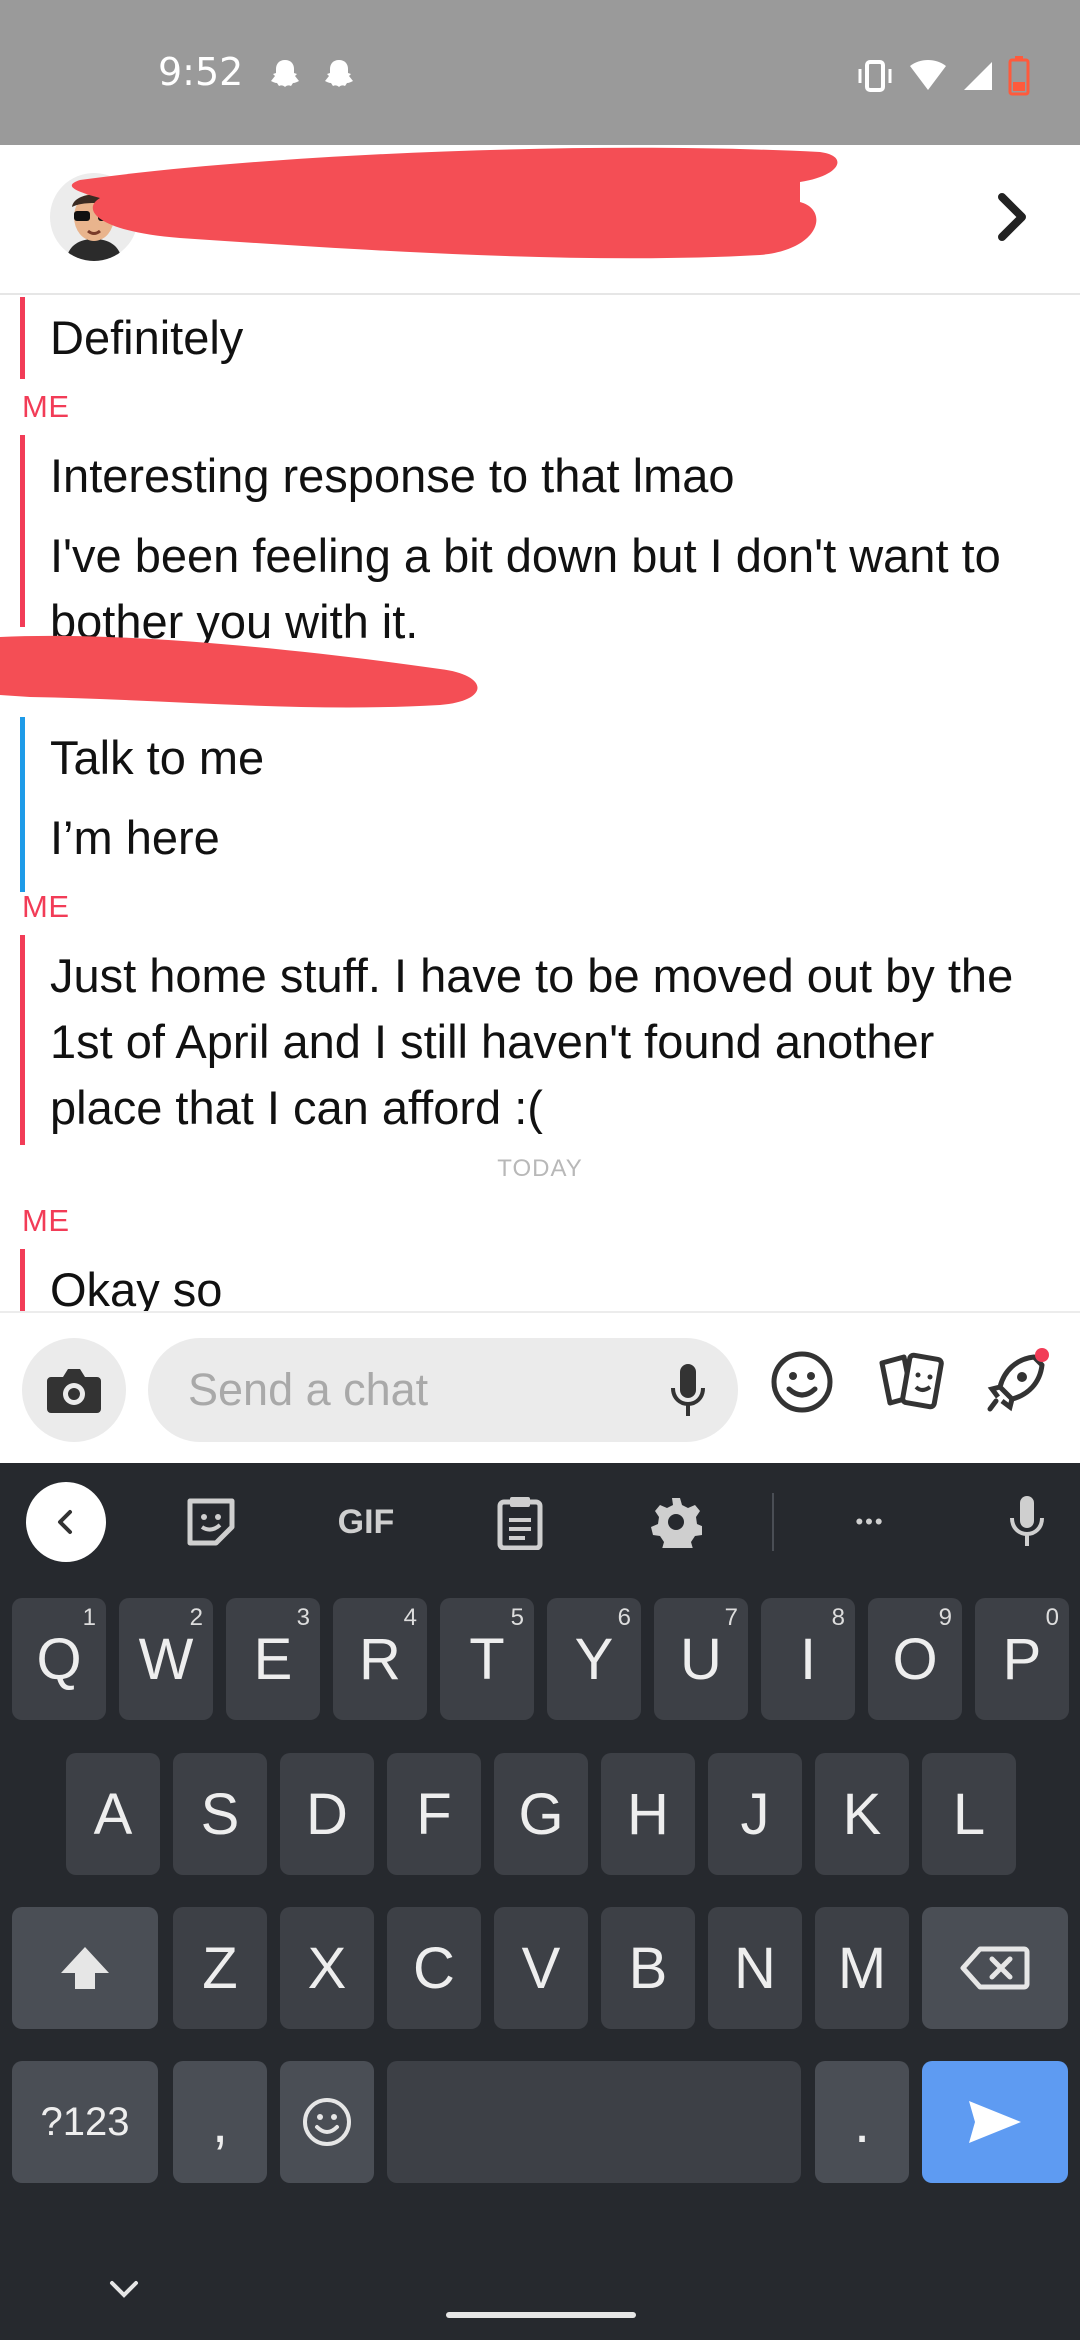 This screenshot has width=1080, height=2340. I want to click on camera-button, so click(74, 1390).